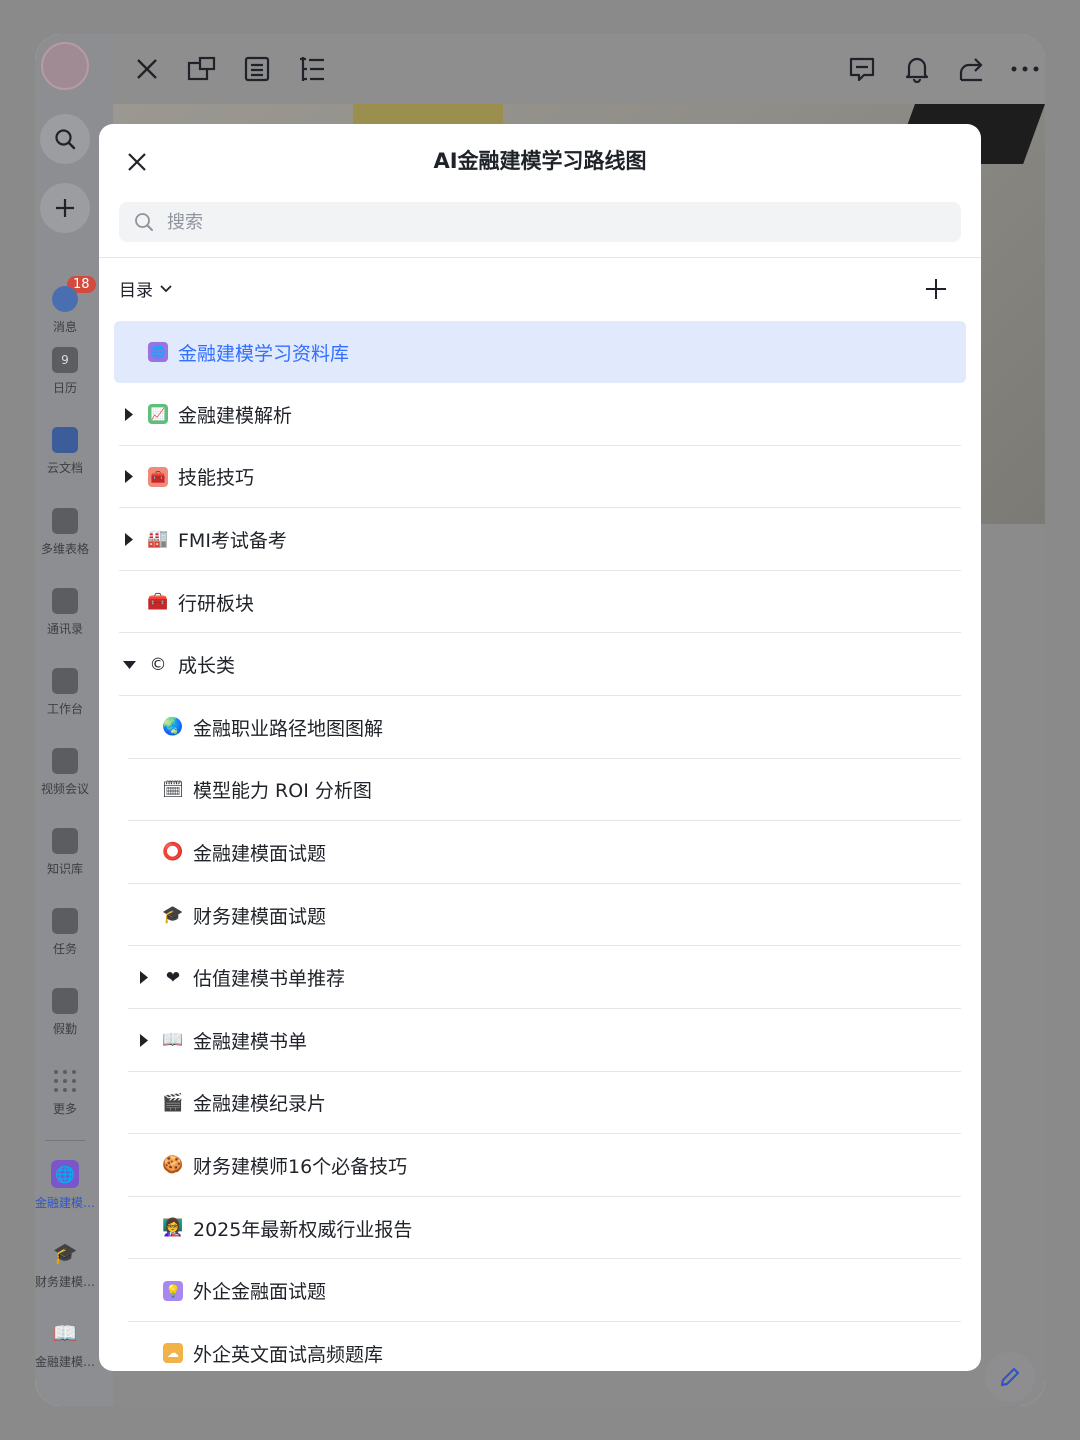  Describe the element at coordinates (64, 327) in the screenshot. I see `rail-item-label: 消息` at that location.